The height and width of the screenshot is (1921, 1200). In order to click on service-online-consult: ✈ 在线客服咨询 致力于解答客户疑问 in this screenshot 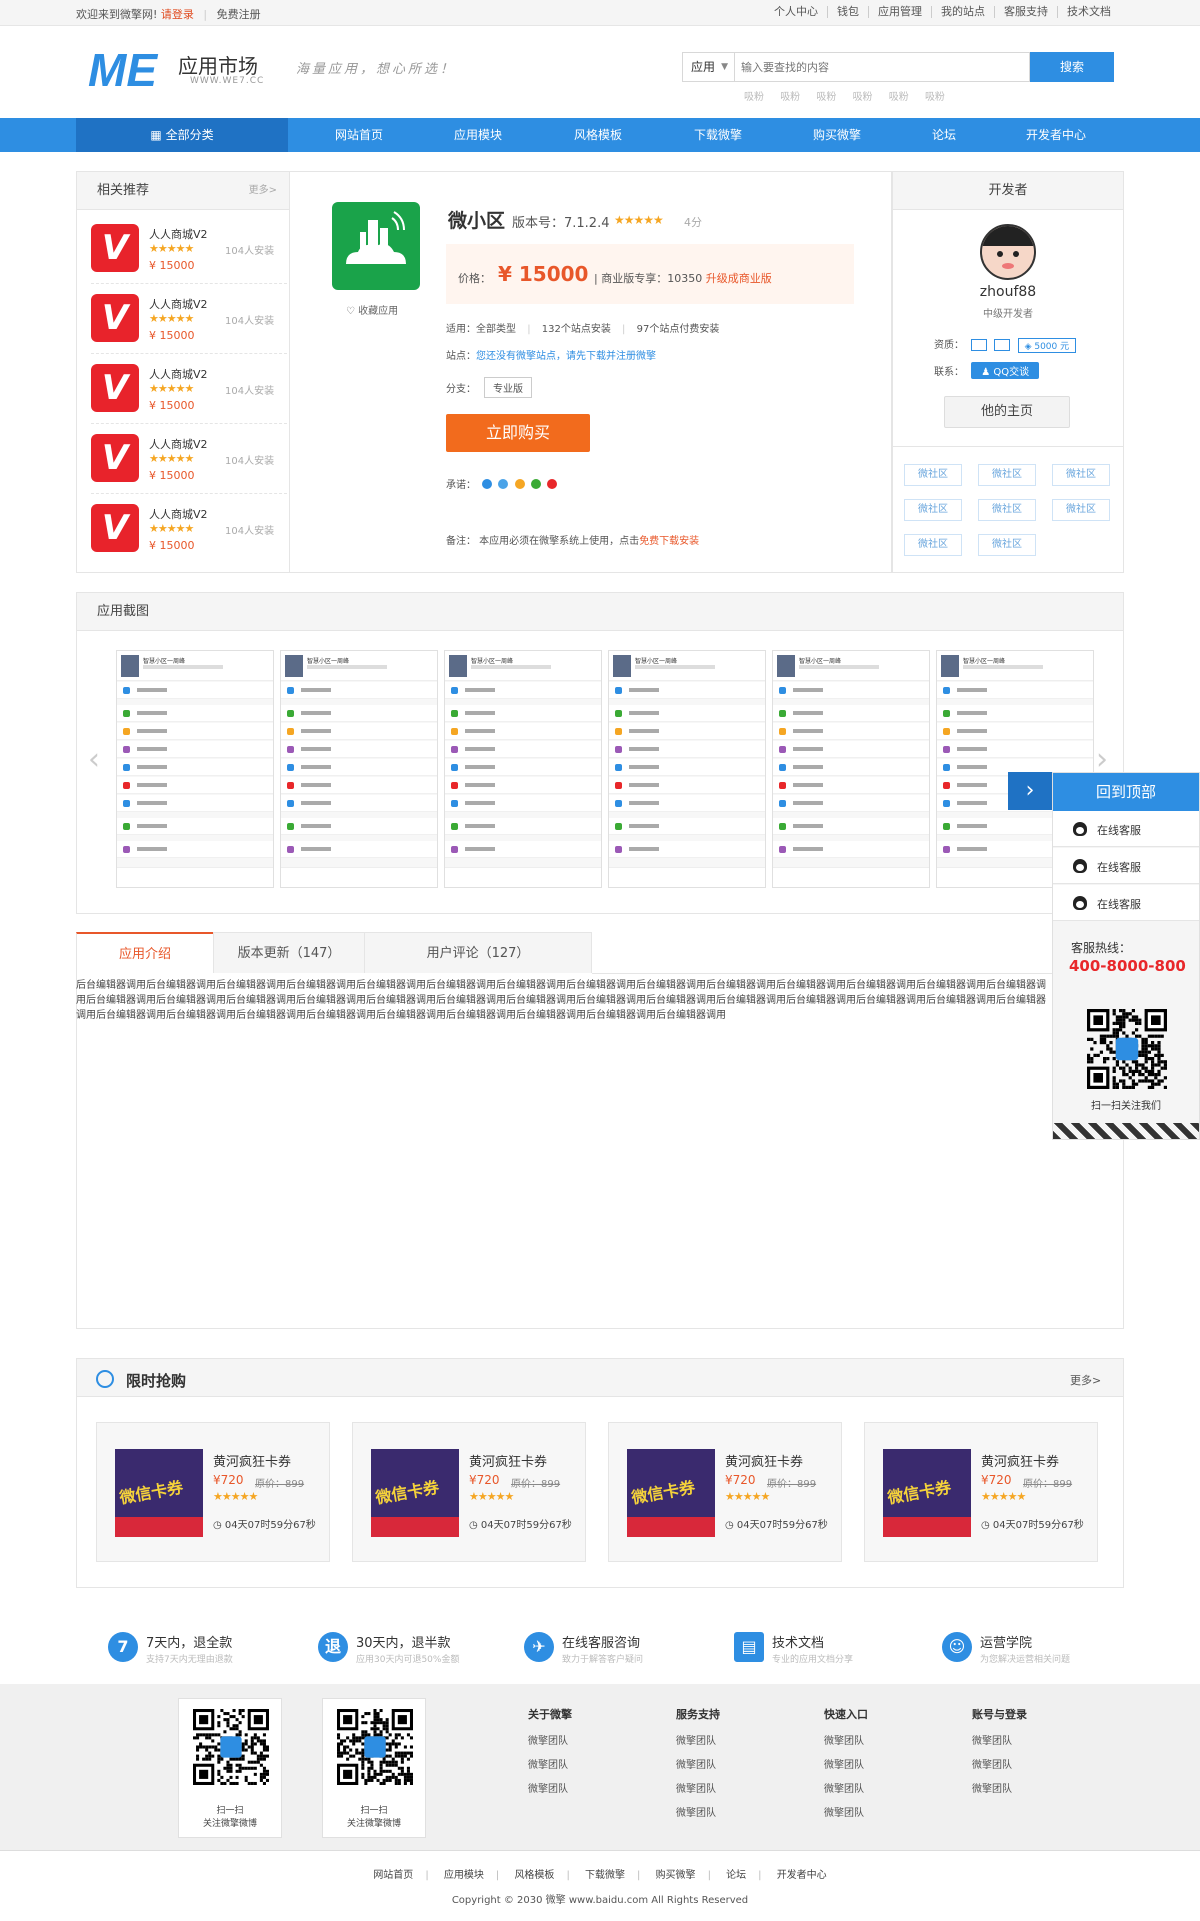, I will do `click(614, 1650)`.